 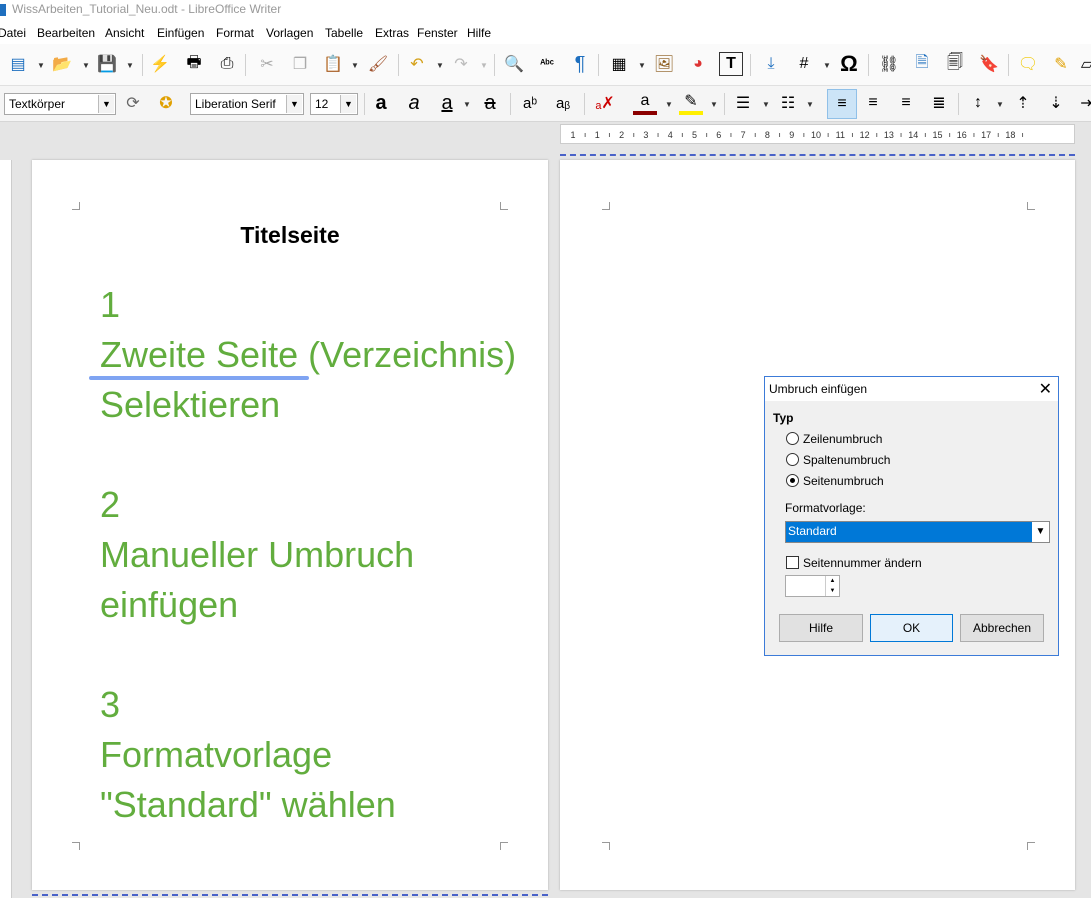 I want to click on open-dropdown-icon: ▼, so click(x=86, y=65).